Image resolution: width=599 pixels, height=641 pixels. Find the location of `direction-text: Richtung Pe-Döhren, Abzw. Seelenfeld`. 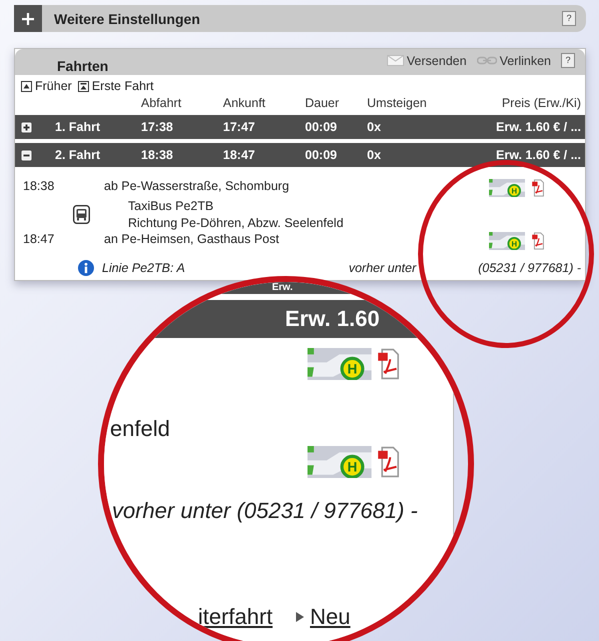

direction-text: Richtung Pe-Döhren, Abzw. Seelenfeld is located at coordinates (236, 223).